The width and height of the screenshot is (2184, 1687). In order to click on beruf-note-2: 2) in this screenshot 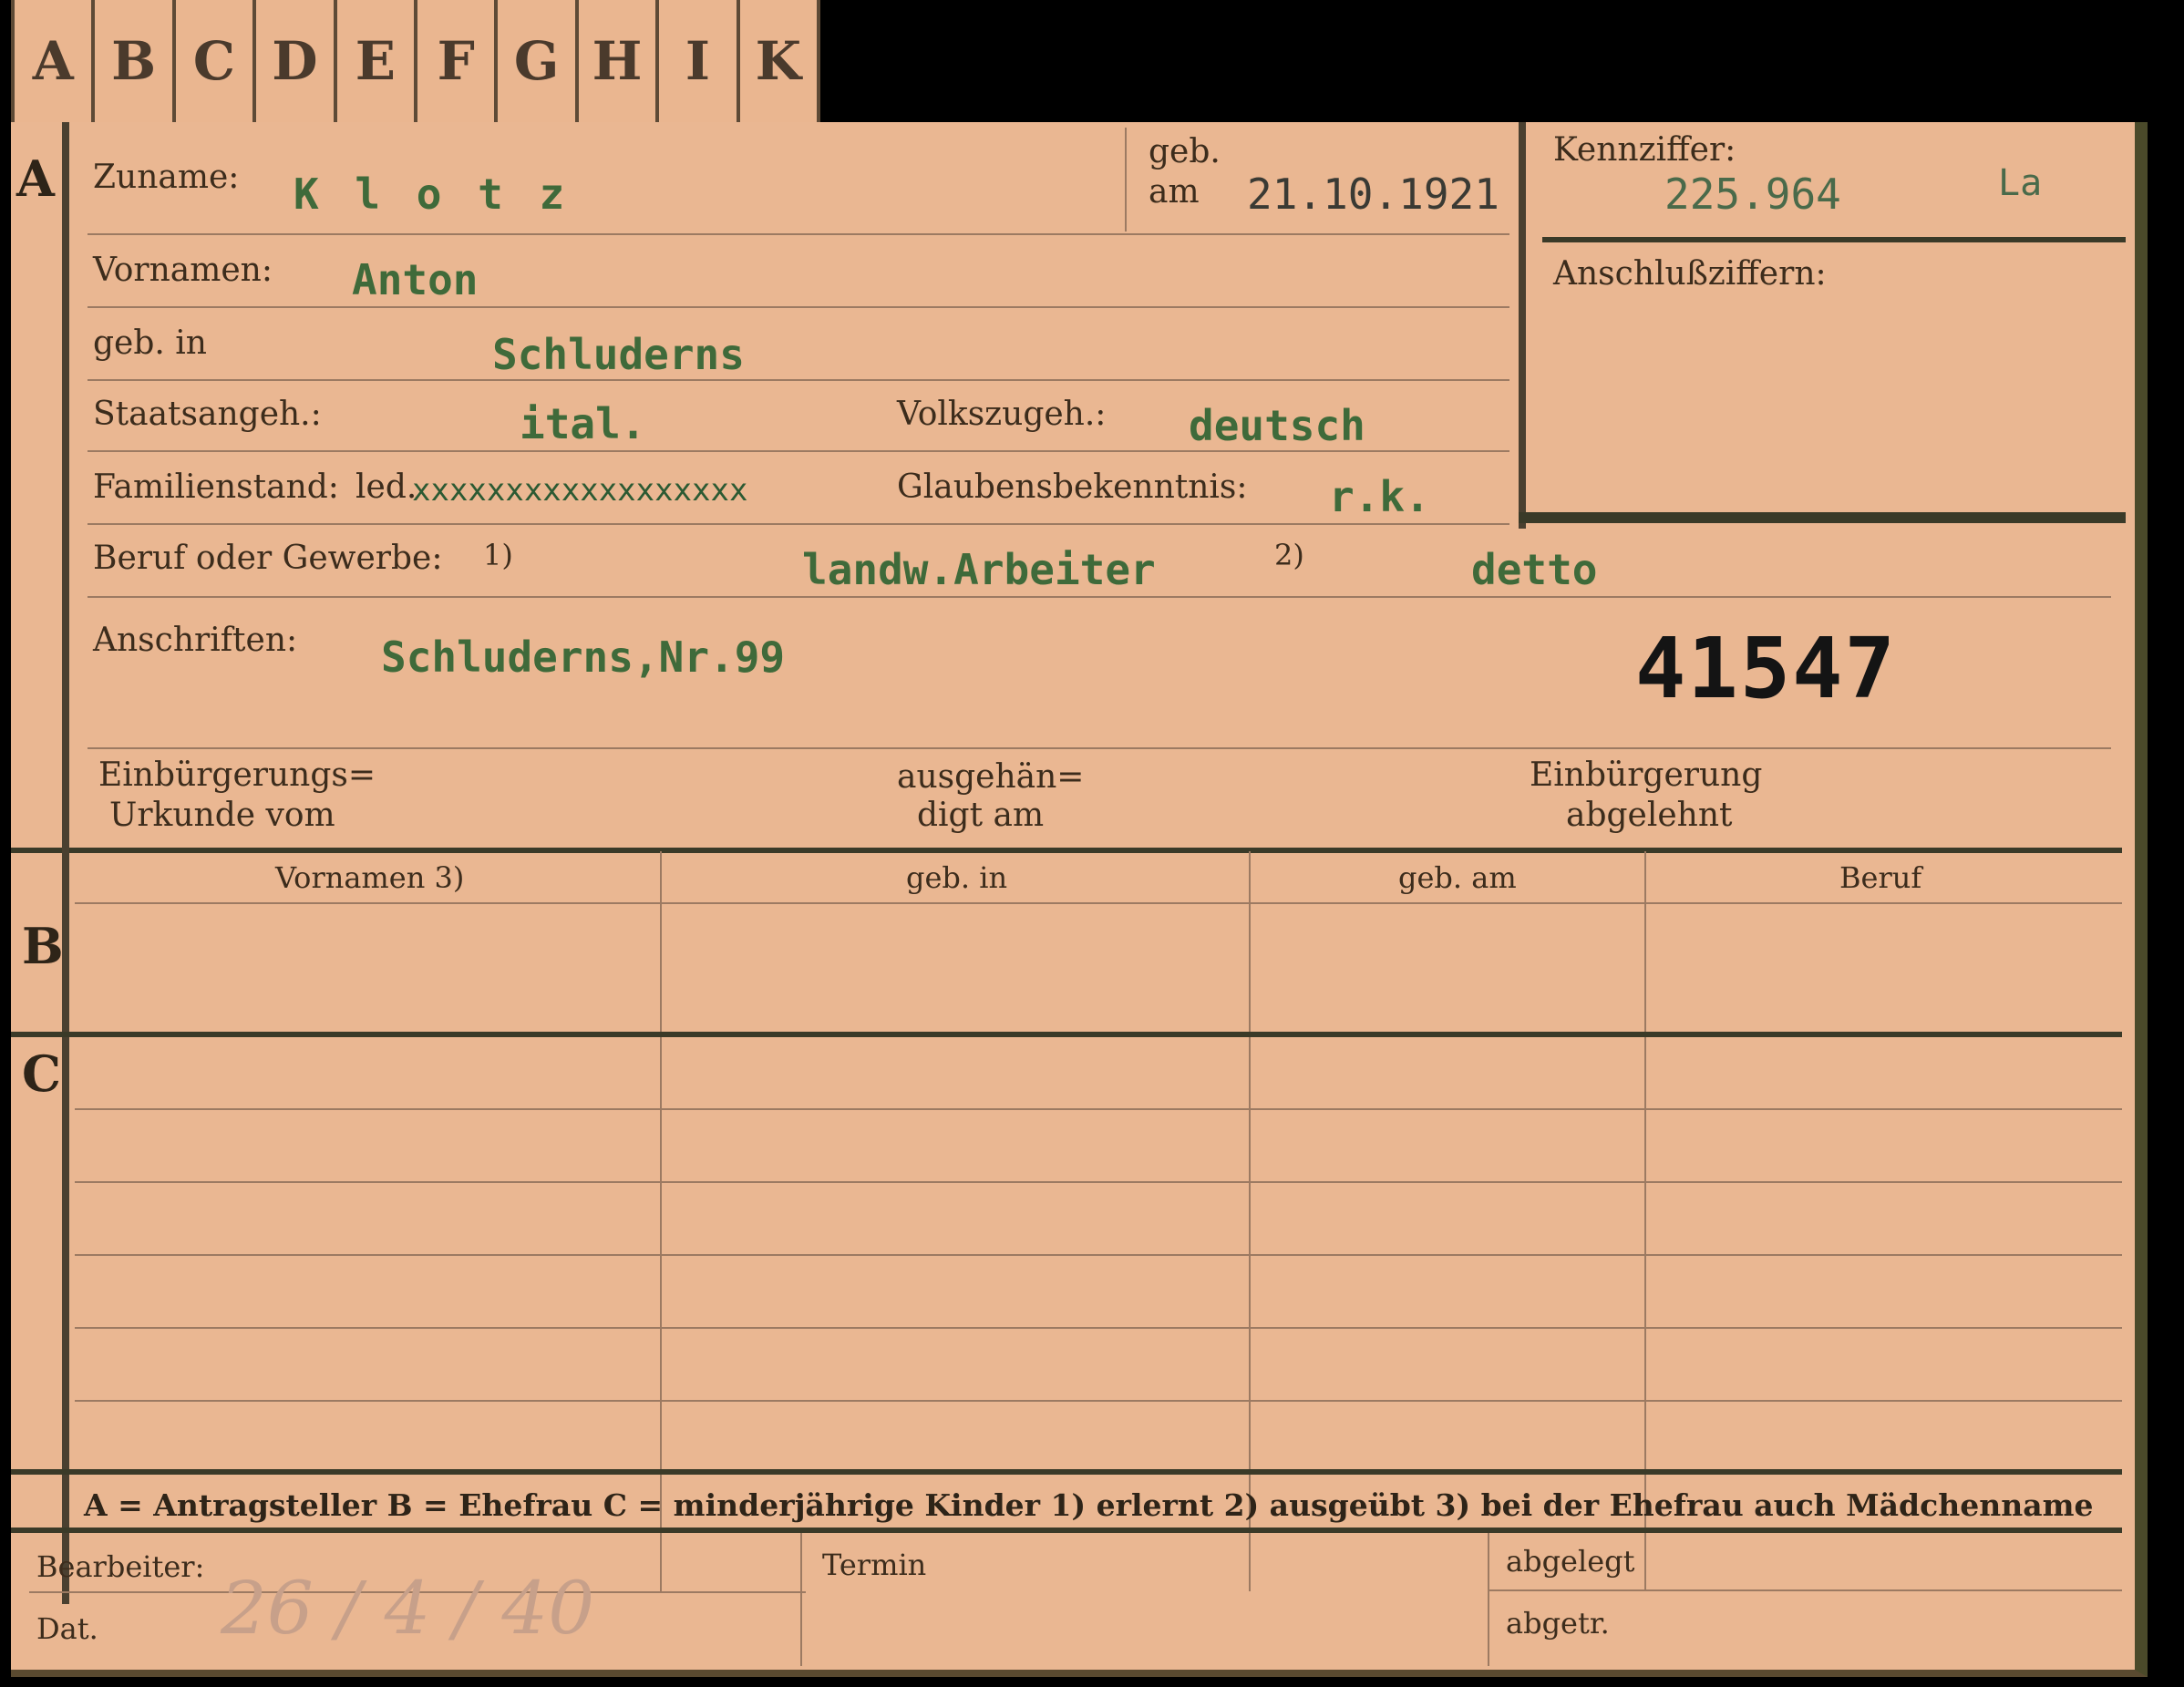, I will do `click(1289, 555)`.